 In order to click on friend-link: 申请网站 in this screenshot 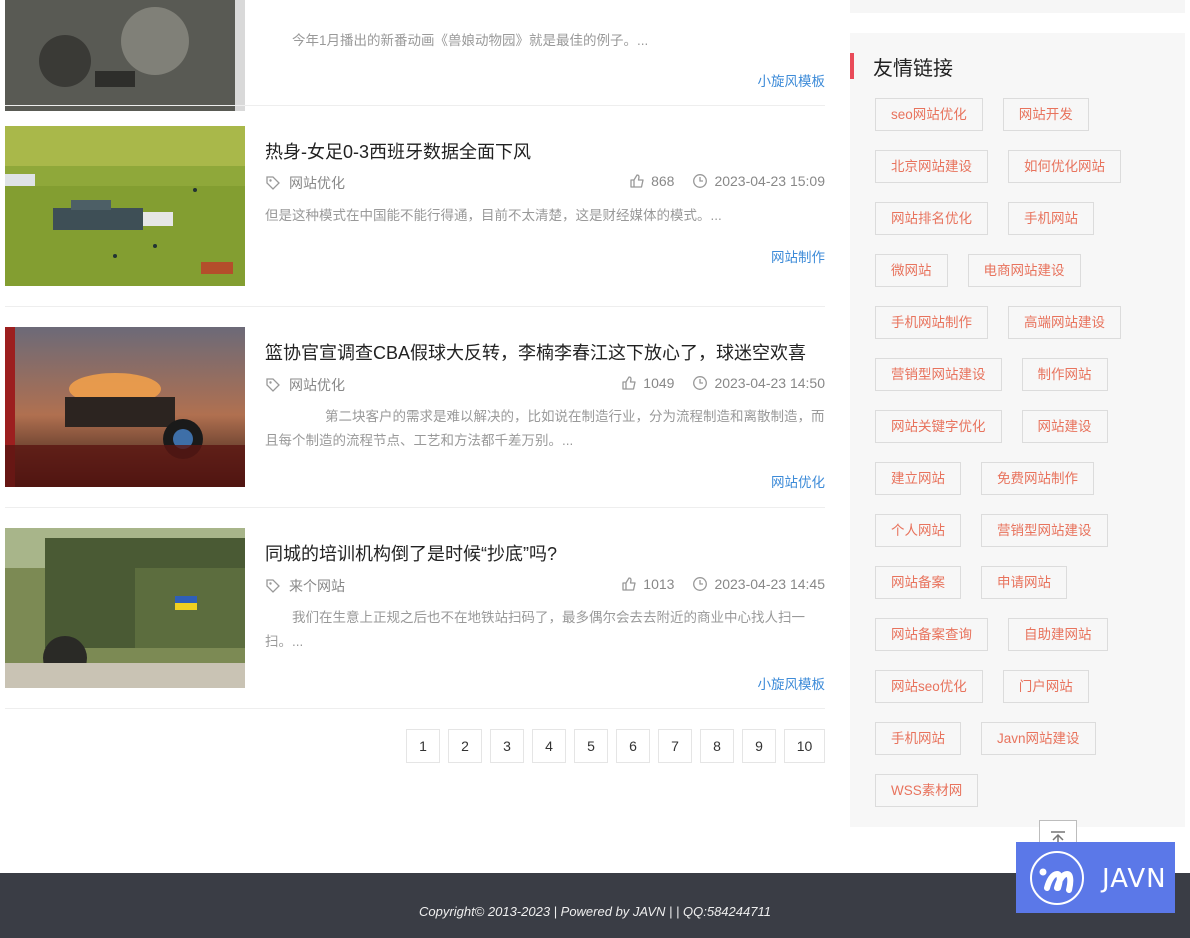, I will do `click(1024, 582)`.